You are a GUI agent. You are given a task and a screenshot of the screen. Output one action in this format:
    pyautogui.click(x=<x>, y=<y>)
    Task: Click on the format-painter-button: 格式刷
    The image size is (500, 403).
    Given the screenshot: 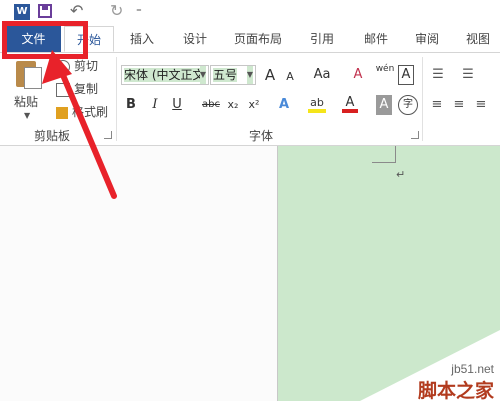 What is the action you would take?
    pyautogui.click(x=82, y=112)
    